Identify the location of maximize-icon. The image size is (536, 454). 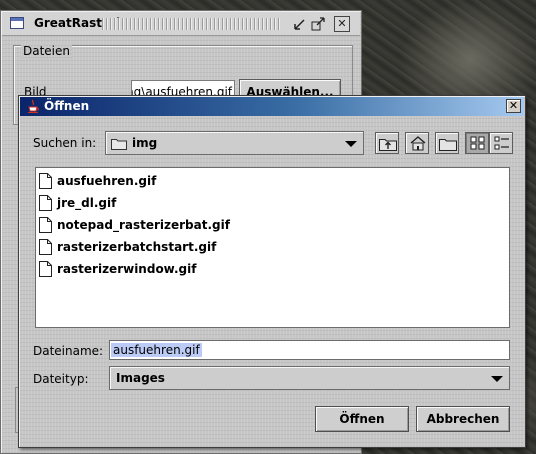
(318, 24).